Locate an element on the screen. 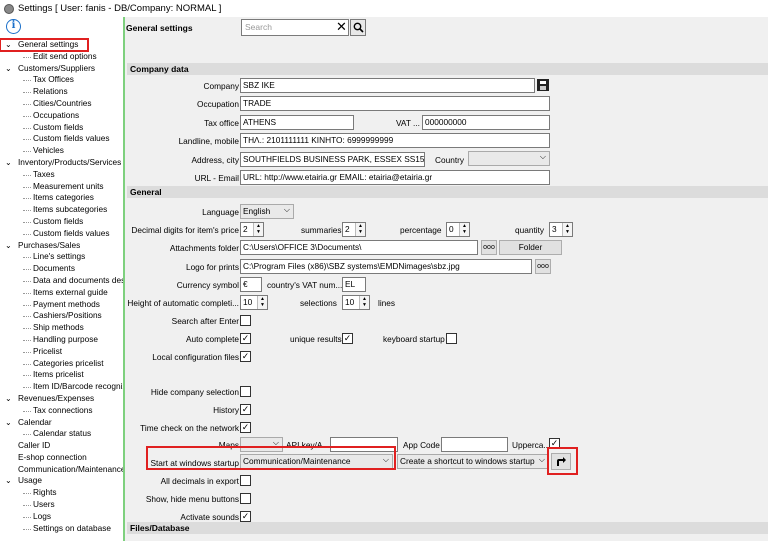  activate-sounds-checkbox: ✓ is located at coordinates (245, 516).